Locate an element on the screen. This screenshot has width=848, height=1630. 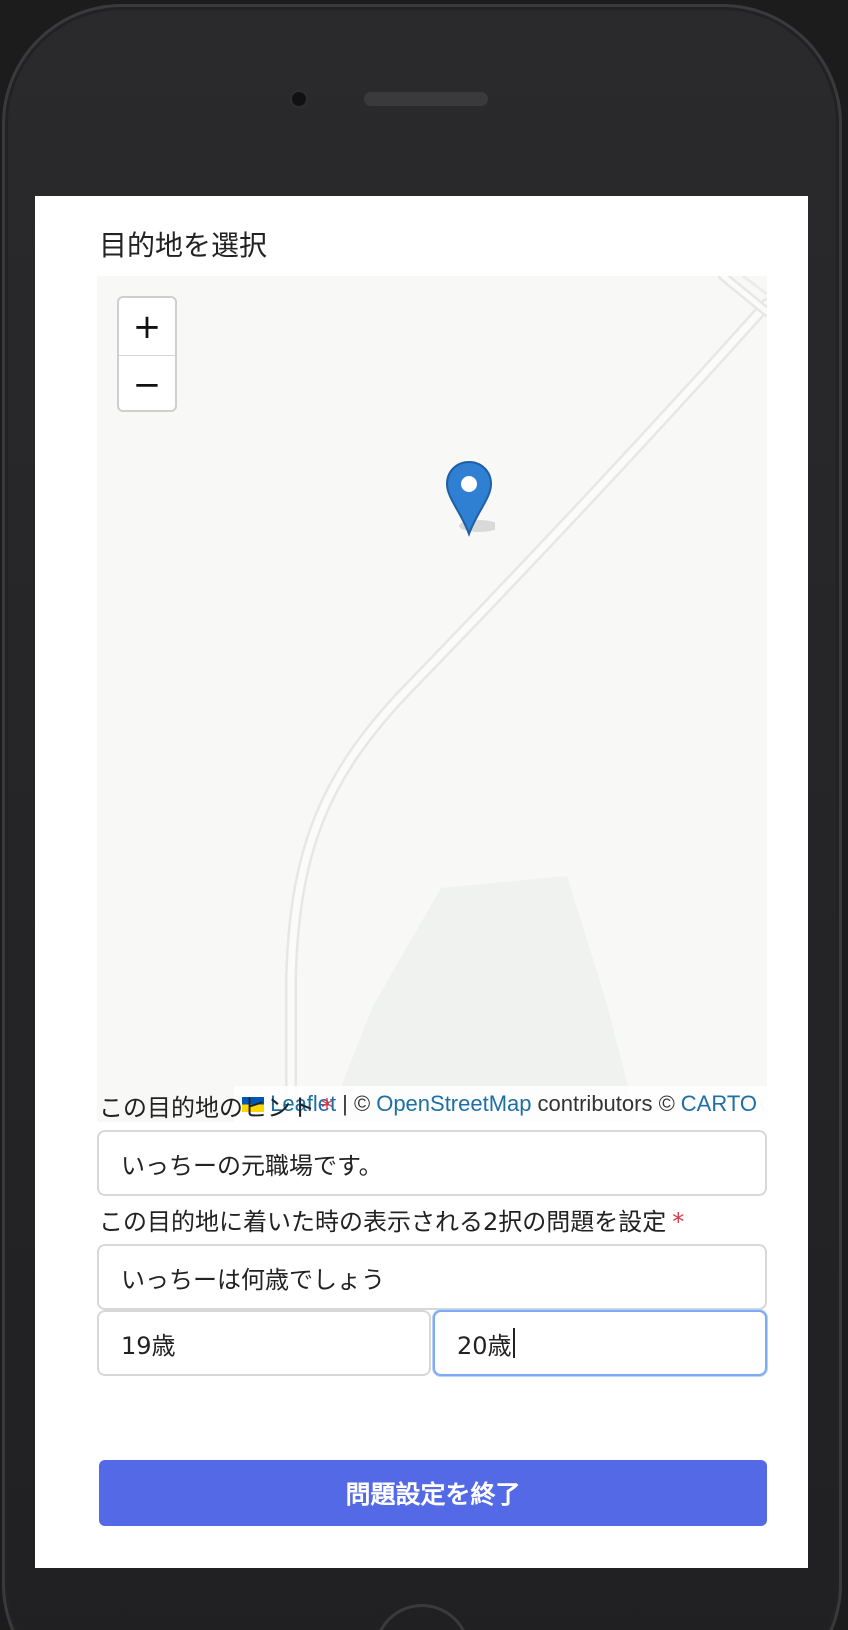
hint-label: この目的地のヒント * is located at coordinates (216, 1108).